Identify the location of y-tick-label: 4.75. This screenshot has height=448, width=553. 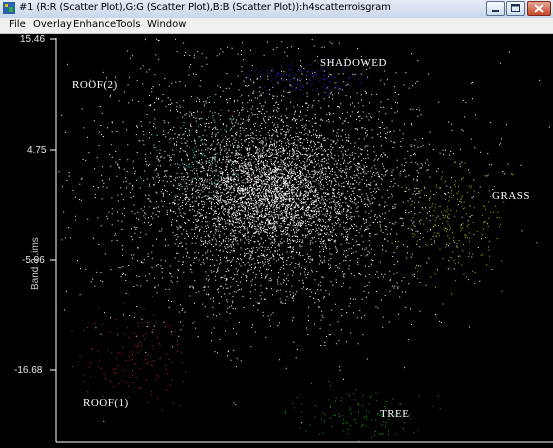
(37, 150).